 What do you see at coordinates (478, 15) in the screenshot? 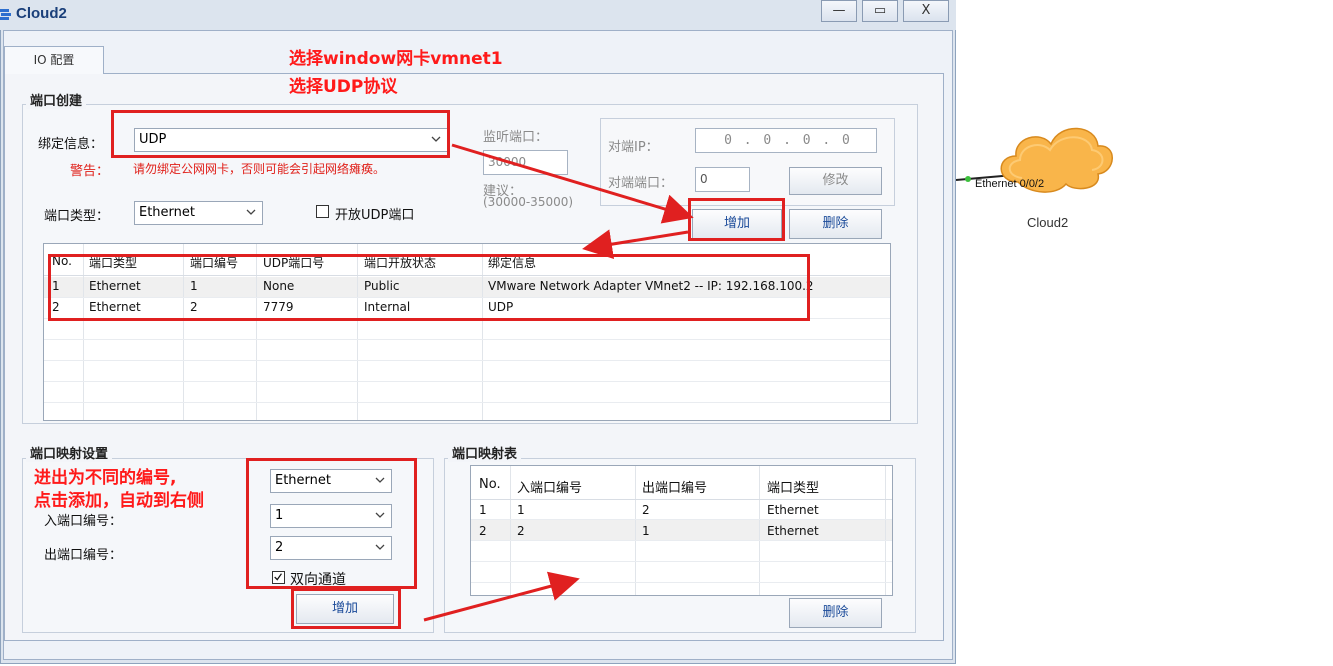
I see `title-bar` at bounding box center [478, 15].